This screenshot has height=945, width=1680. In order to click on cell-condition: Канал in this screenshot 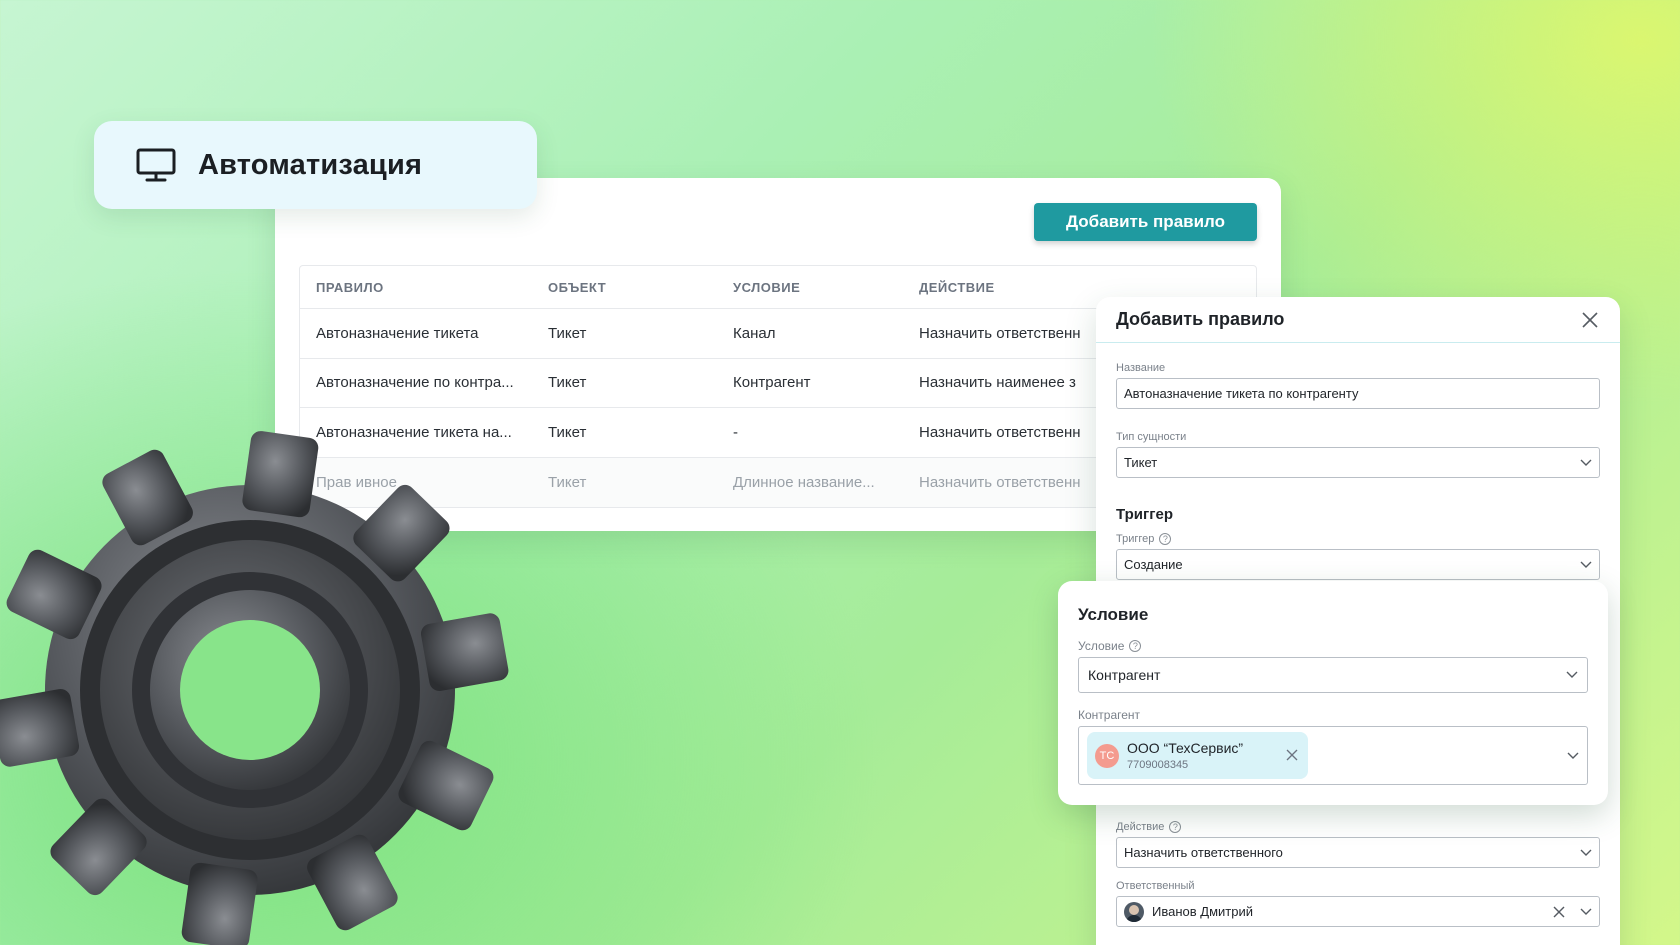, I will do `click(754, 333)`.